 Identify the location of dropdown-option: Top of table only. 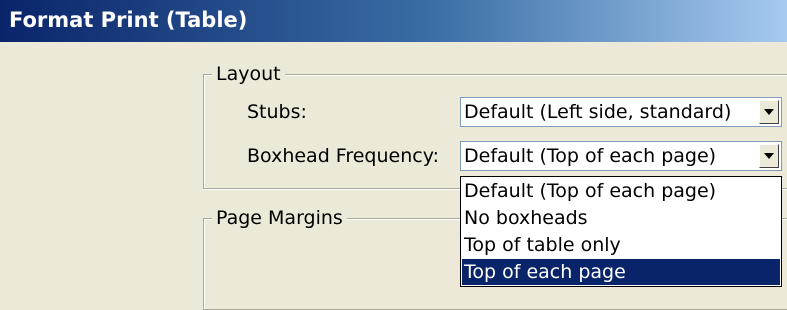
(621, 245).